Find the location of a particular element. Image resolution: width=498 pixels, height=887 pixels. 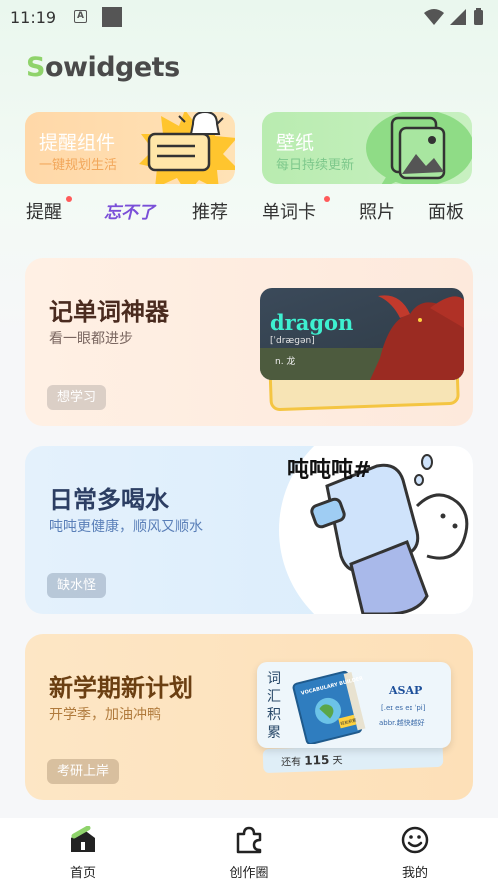

picture-bubble-icon is located at coordinates (419, 148).